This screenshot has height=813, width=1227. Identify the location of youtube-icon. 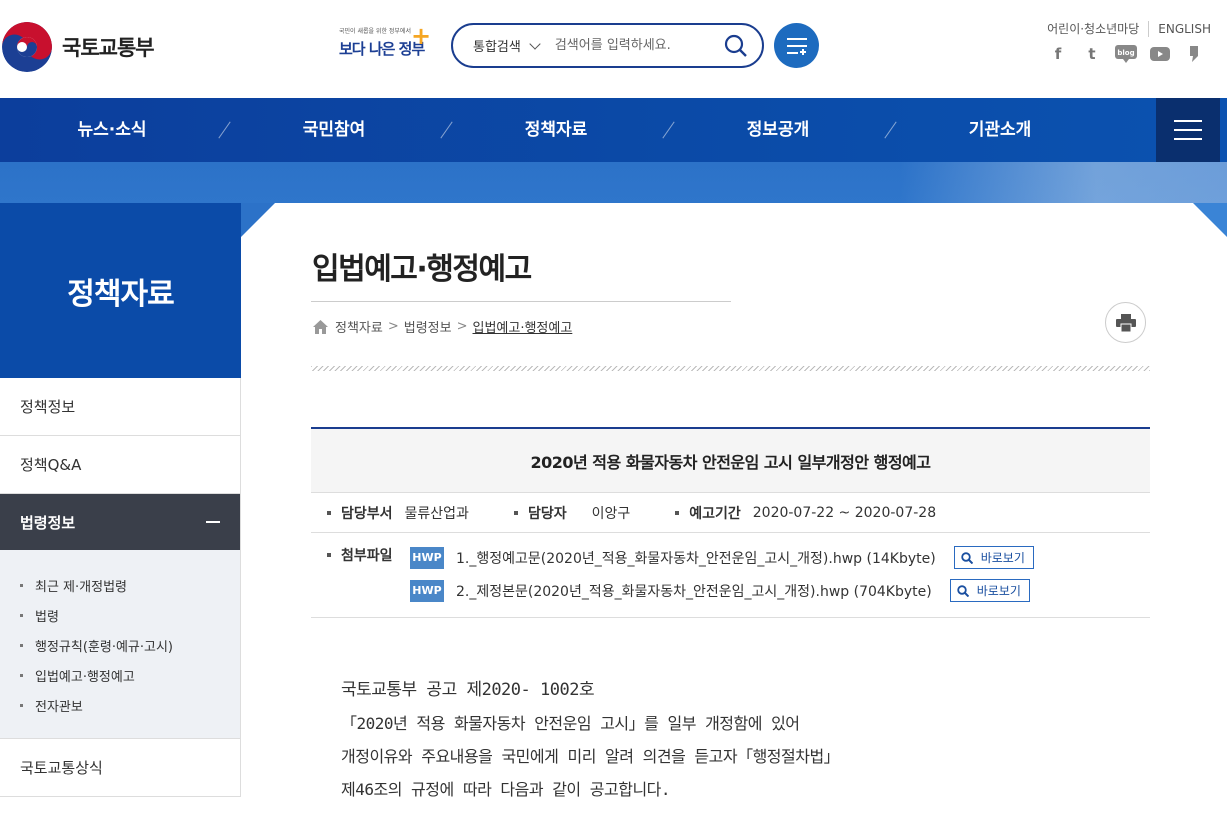
(1160, 54).